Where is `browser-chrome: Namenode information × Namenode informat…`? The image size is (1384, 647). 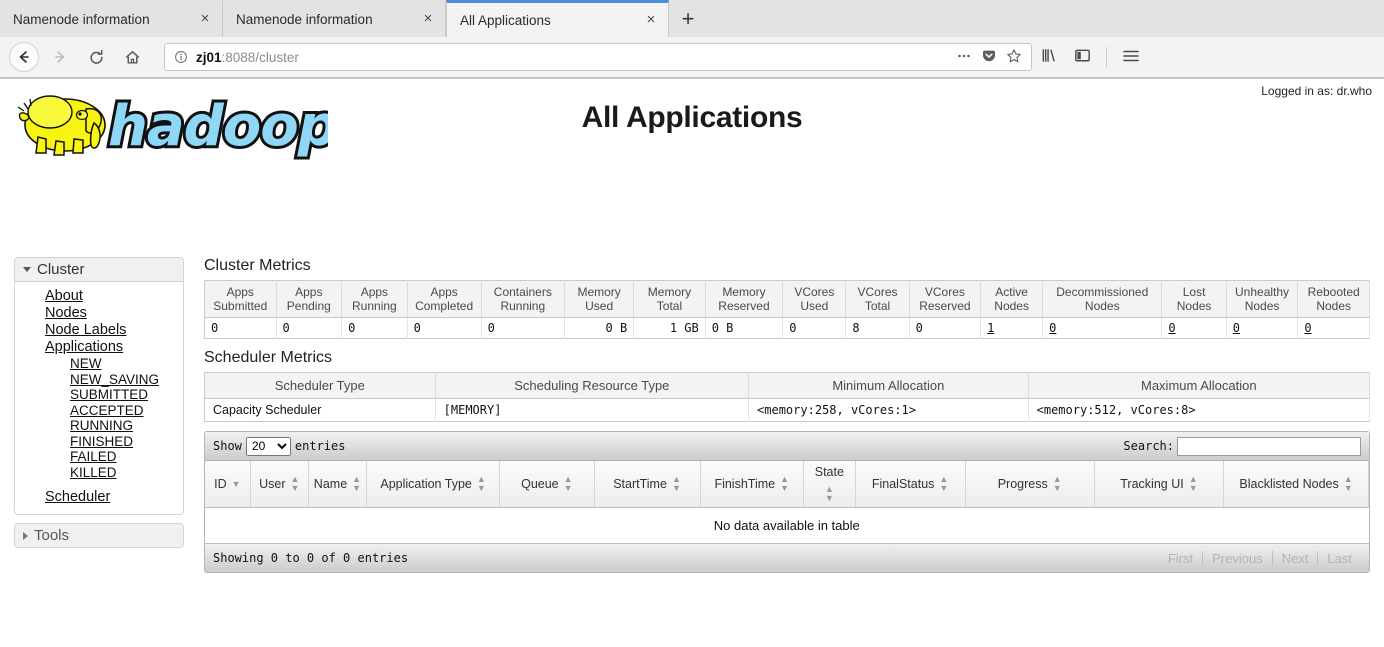 browser-chrome: Namenode information × Namenode informat… is located at coordinates (692, 39).